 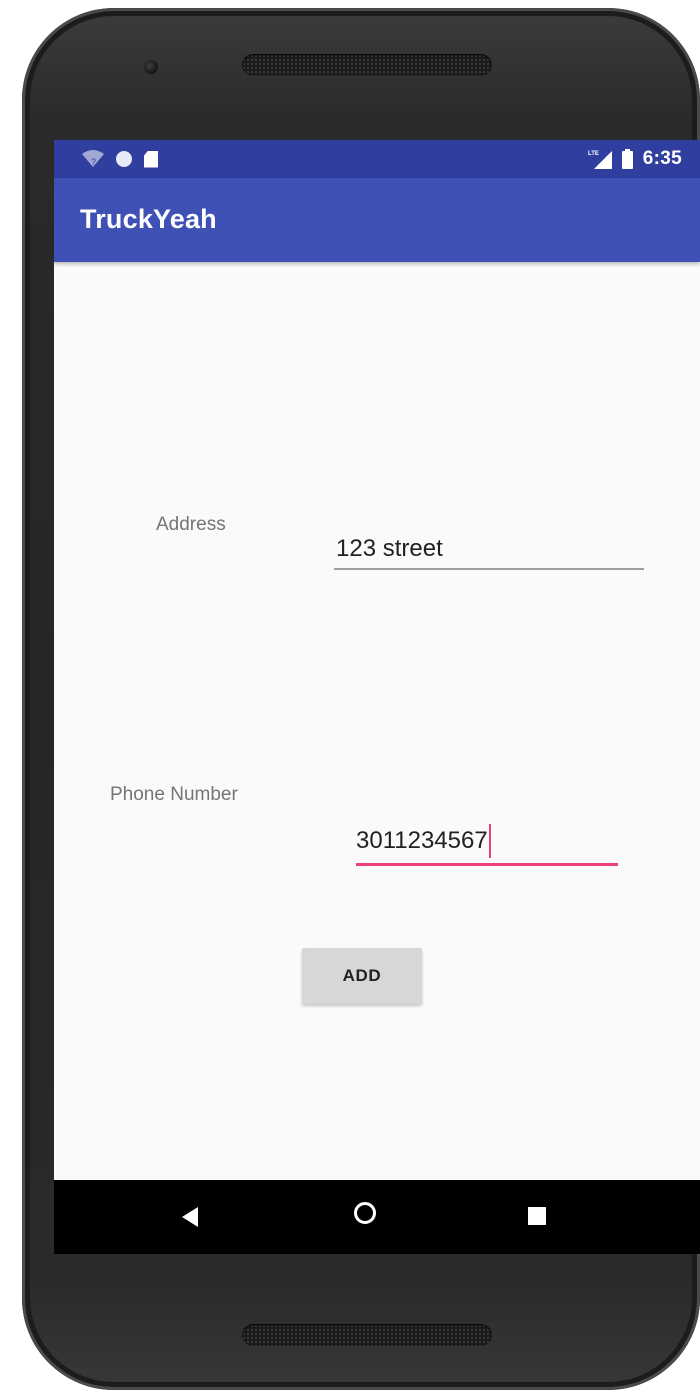 I want to click on address-input: 123 street, so click(x=489, y=551).